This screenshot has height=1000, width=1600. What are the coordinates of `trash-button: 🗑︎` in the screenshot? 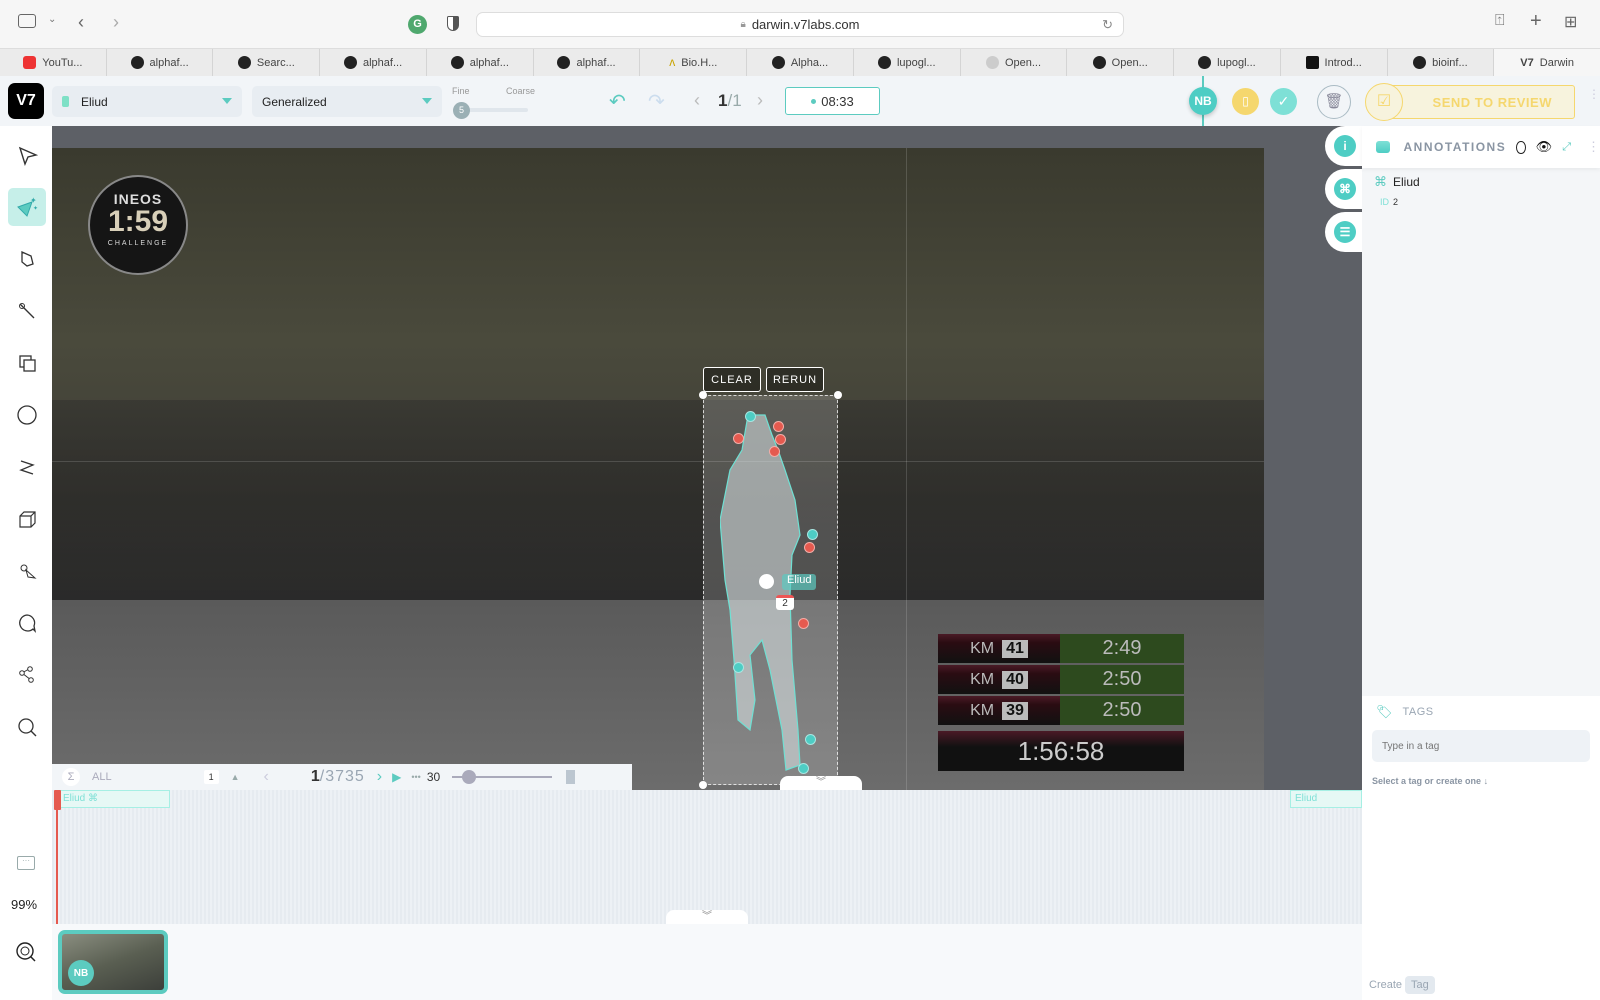 It's located at (1334, 102).